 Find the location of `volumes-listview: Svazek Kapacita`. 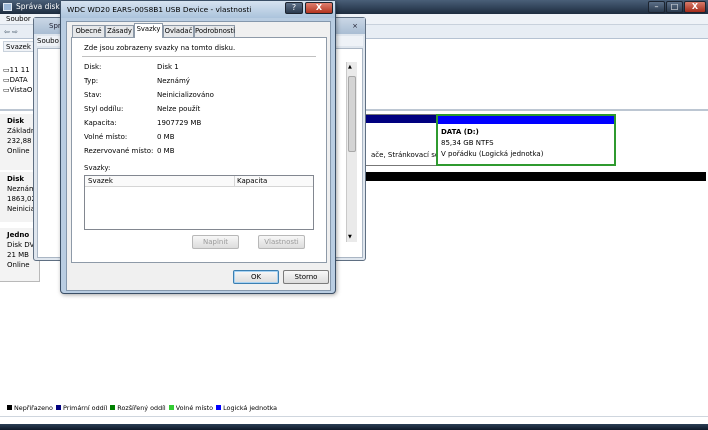

volumes-listview: Svazek Kapacita is located at coordinates (199, 202).